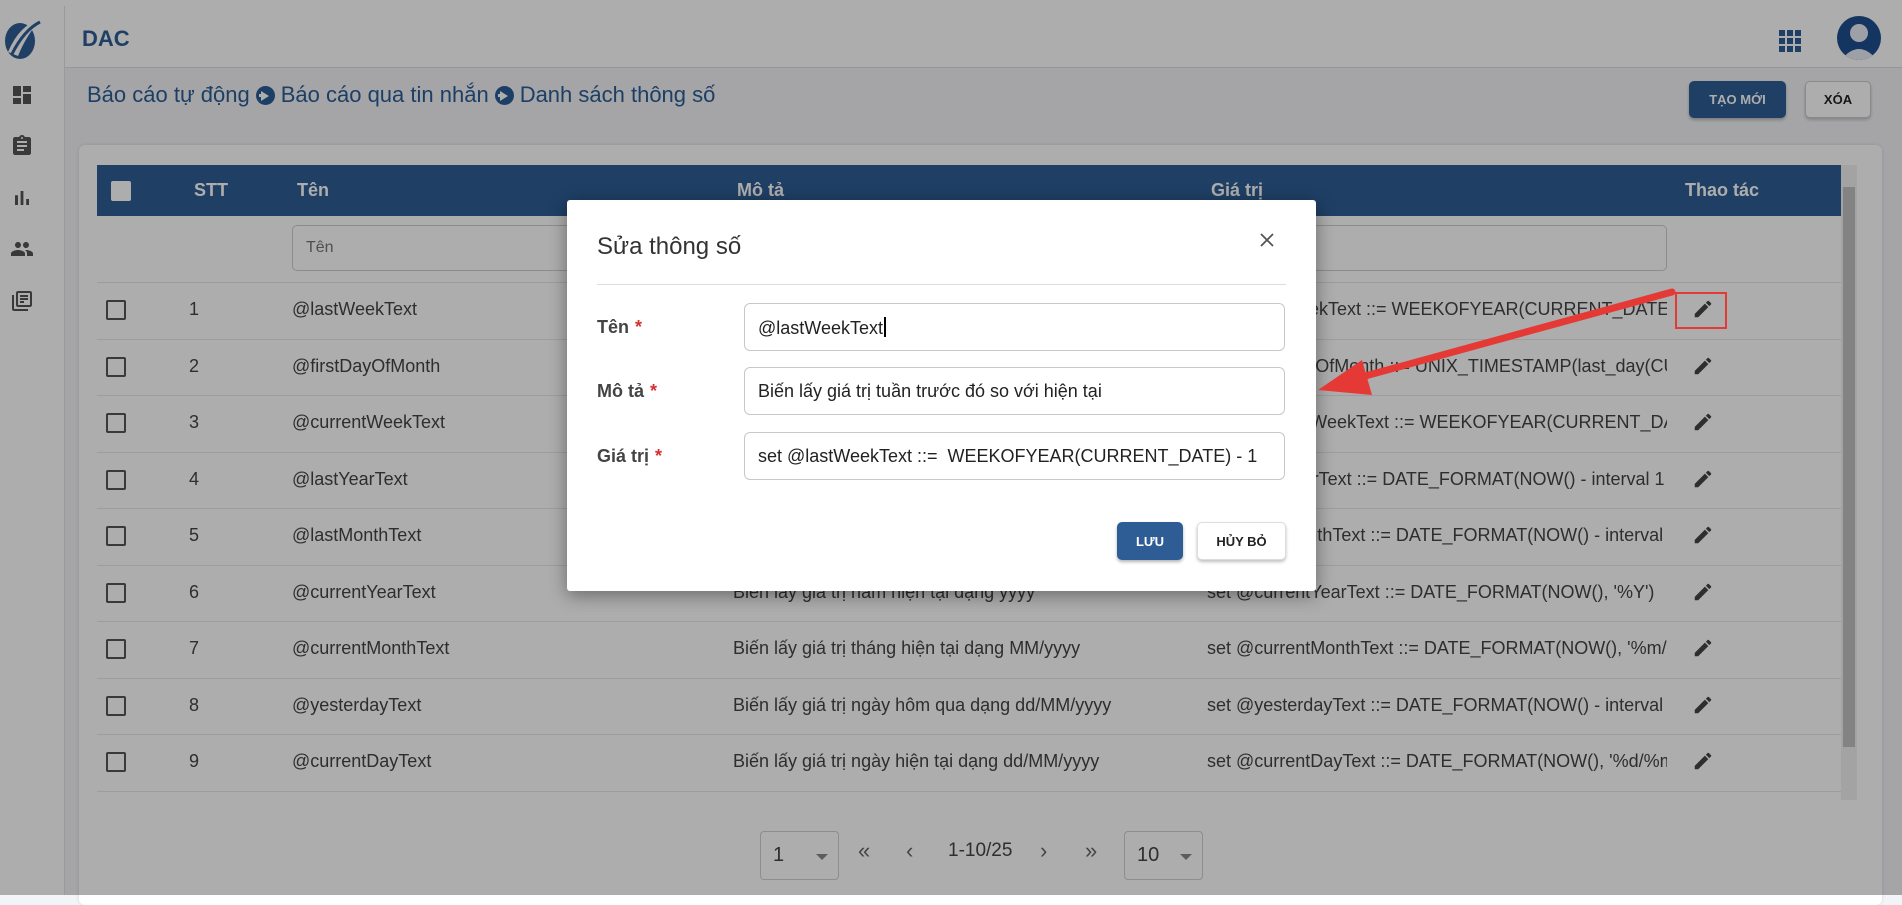  I want to click on cancel-button: HỦY BỎ, so click(1241, 541).